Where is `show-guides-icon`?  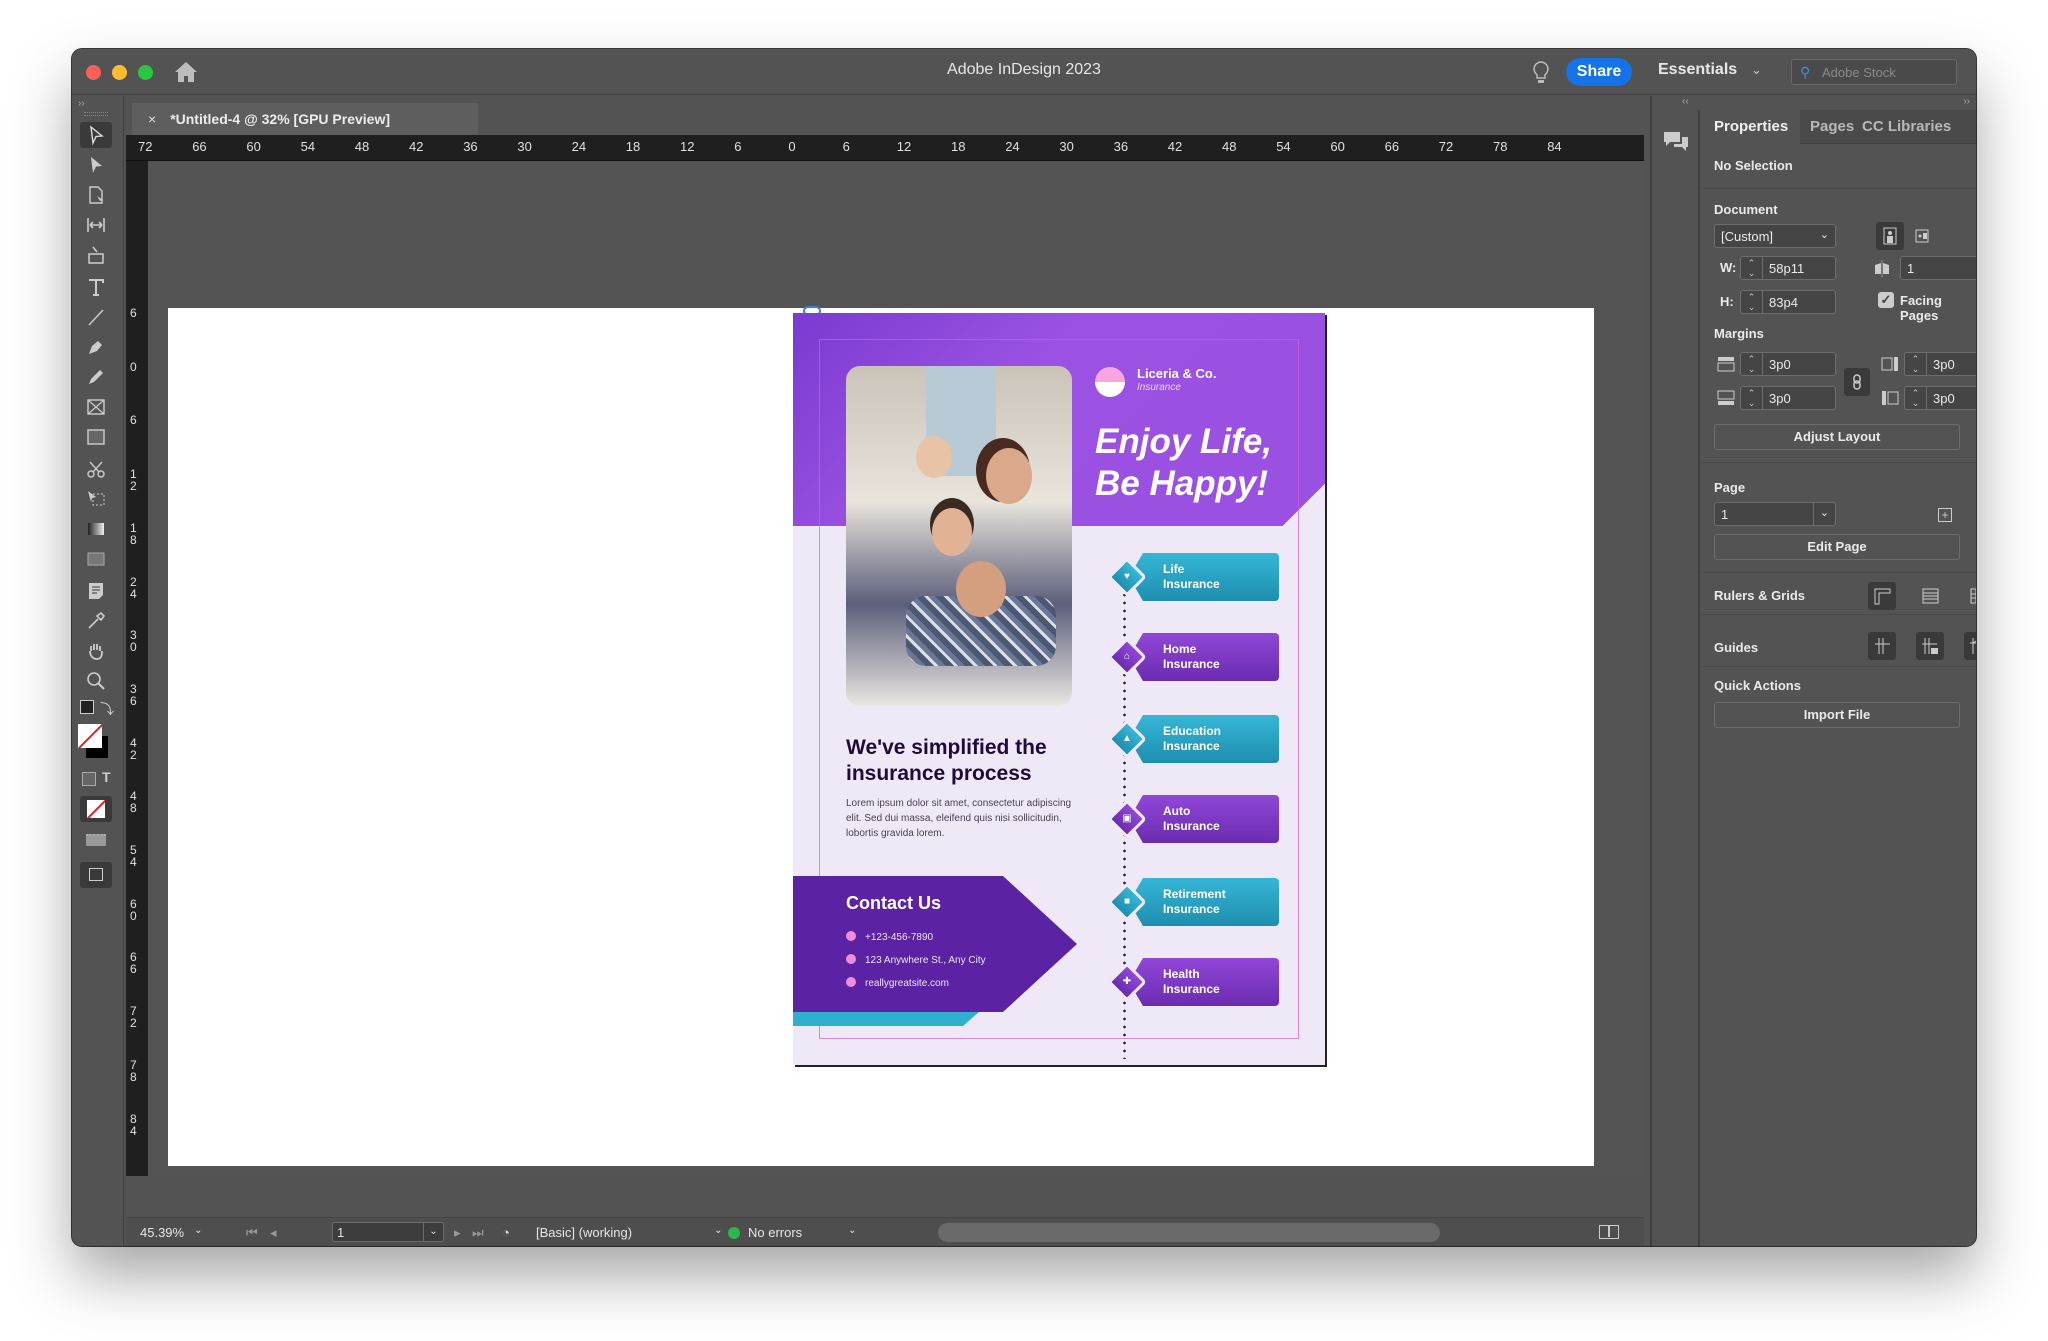
show-guides-icon is located at coordinates (1882, 646).